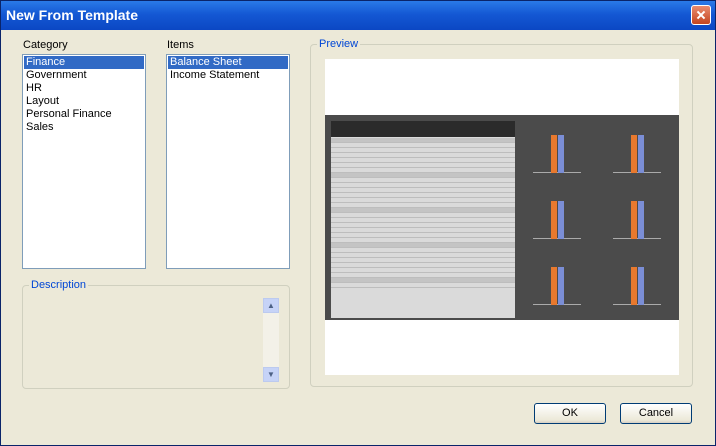 This screenshot has height=446, width=716. Describe the element at coordinates (701, 15) in the screenshot. I see `close-icon` at that location.